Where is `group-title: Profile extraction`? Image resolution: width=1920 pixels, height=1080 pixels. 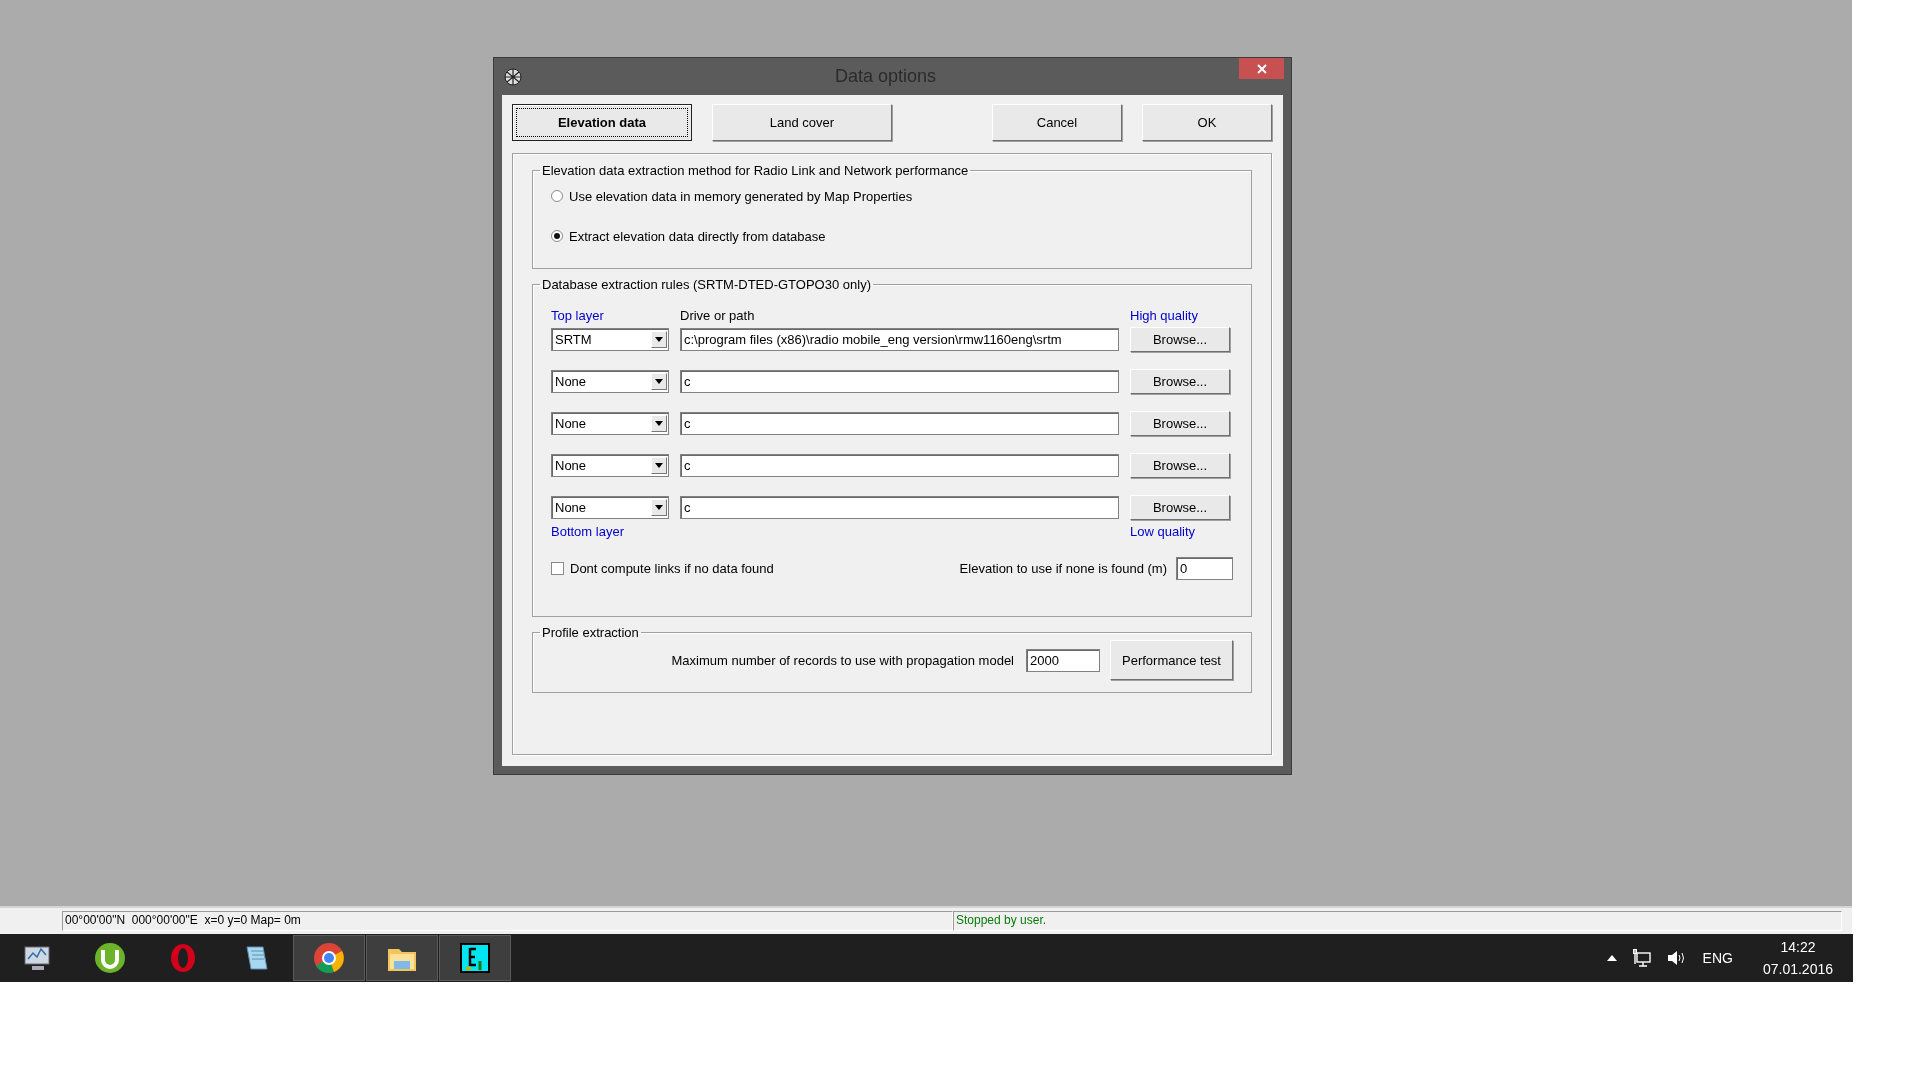
group-title: Profile extraction is located at coordinates (590, 632).